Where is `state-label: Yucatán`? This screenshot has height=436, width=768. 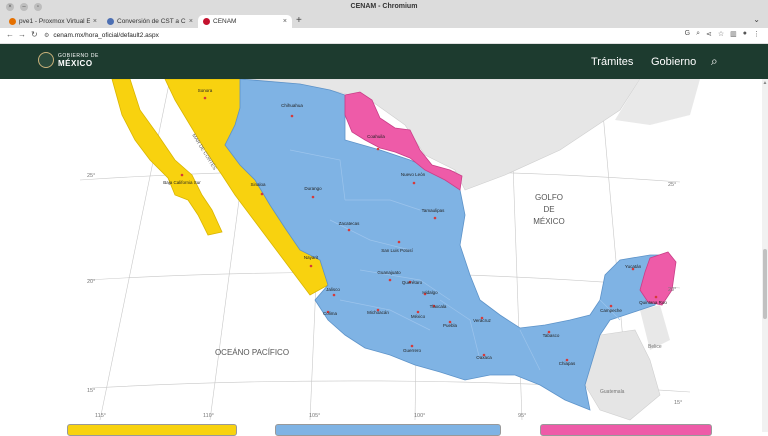 state-label: Yucatán is located at coordinates (633, 266).